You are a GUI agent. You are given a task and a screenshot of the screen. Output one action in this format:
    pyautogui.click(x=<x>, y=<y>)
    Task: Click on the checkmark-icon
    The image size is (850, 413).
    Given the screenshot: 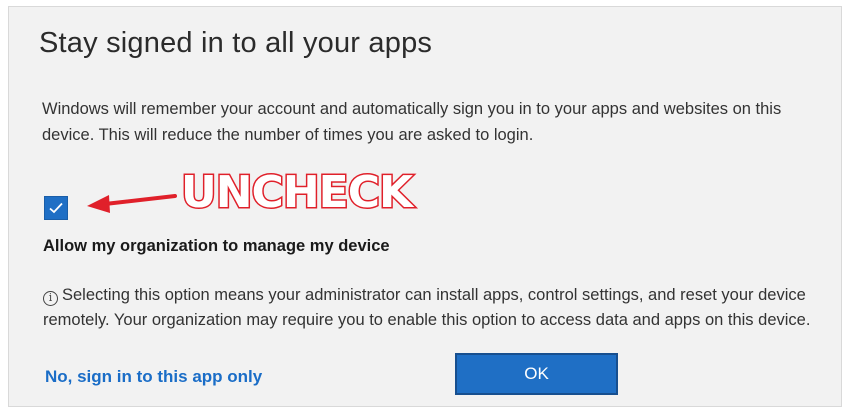 What is the action you would take?
    pyautogui.click(x=56, y=208)
    